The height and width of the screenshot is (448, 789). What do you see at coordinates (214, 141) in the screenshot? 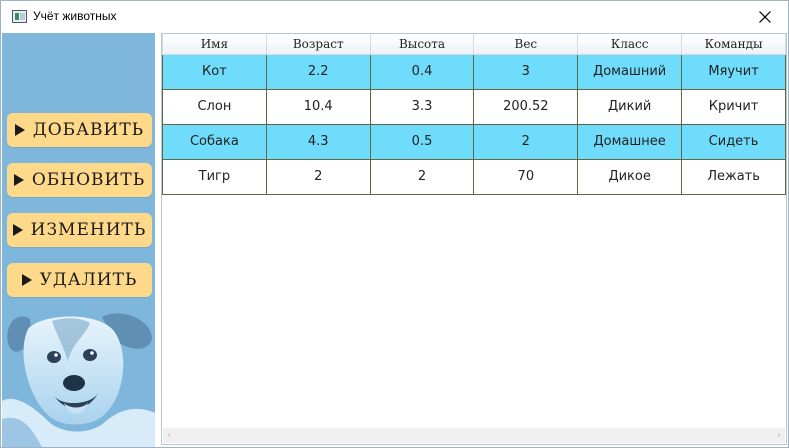
I see `table-cell: Собака` at bounding box center [214, 141].